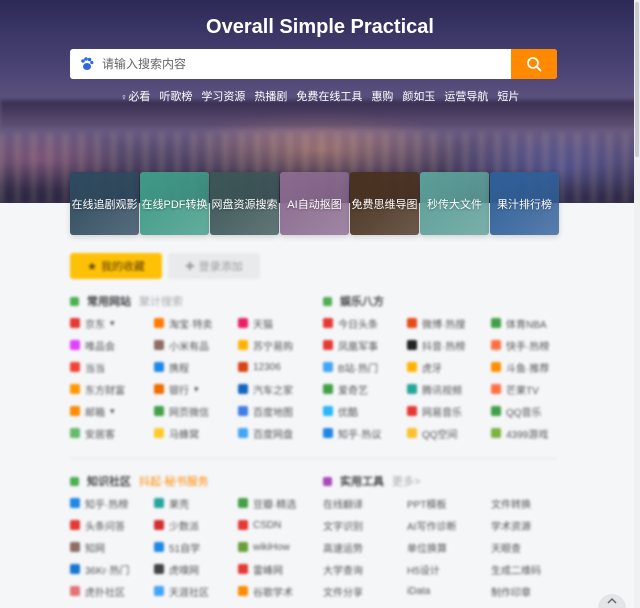 The width and height of the screenshot is (640, 608). I want to click on site-link: 快手·热榜, so click(533, 345).